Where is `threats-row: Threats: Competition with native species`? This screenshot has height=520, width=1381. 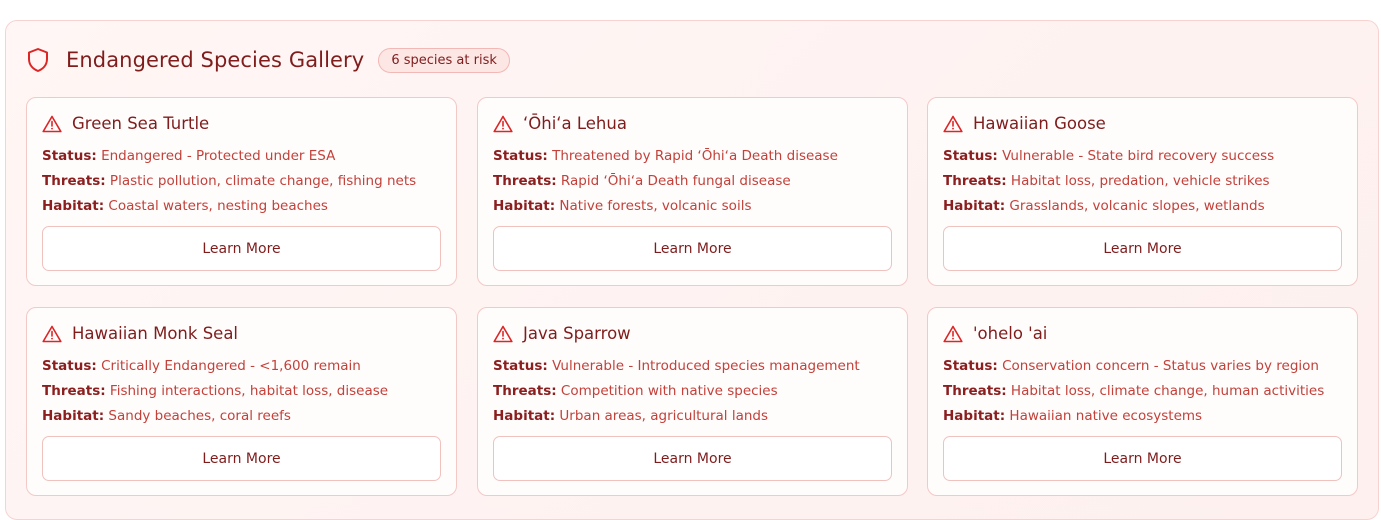
threats-row: Threats: Competition with native species is located at coordinates (635, 391).